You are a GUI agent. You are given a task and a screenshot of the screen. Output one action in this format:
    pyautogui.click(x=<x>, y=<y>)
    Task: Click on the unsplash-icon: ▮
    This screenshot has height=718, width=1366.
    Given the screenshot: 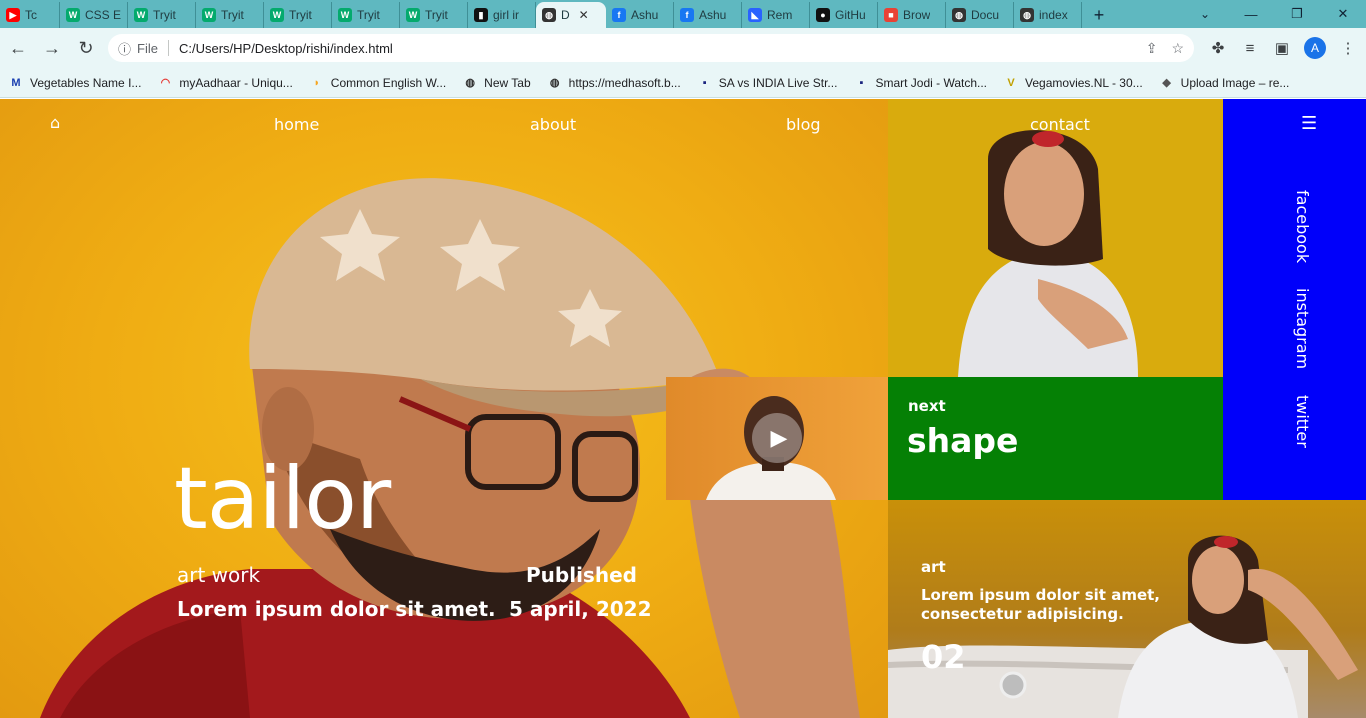 What is the action you would take?
    pyautogui.click(x=481, y=15)
    